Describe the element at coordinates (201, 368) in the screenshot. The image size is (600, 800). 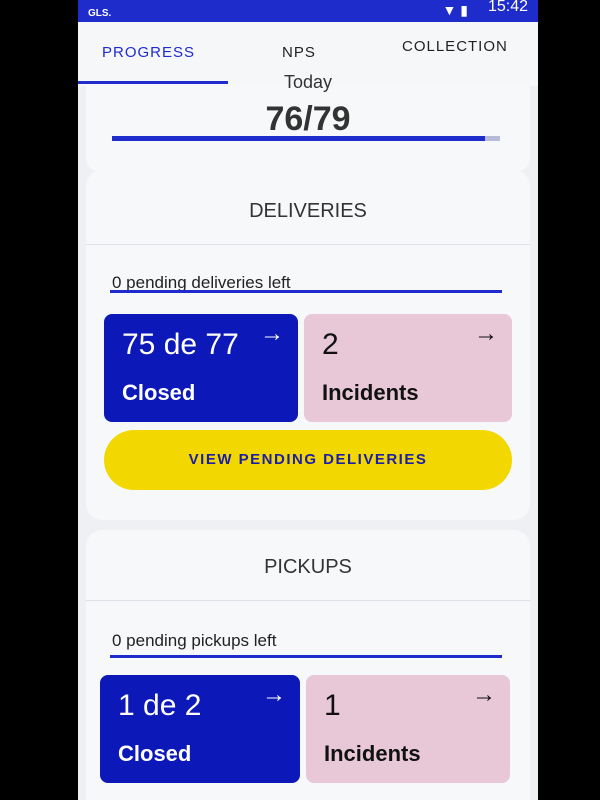
I see `closed-deliveries-button: 75 de 77 → Closed` at that location.